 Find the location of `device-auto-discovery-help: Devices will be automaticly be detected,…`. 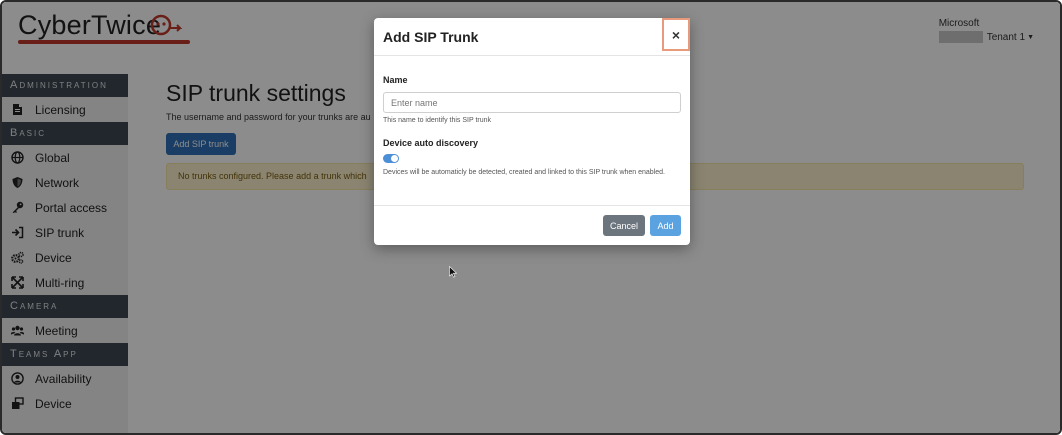

device-auto-discovery-help: Devices will be automaticly be detected,… is located at coordinates (524, 172).